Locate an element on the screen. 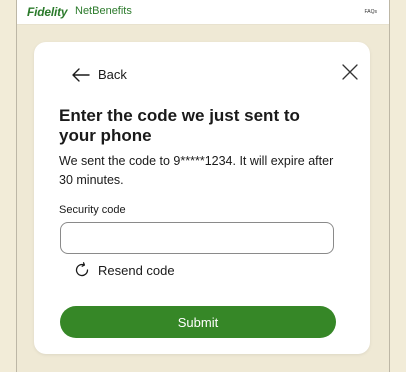  close-icon is located at coordinates (350, 72).